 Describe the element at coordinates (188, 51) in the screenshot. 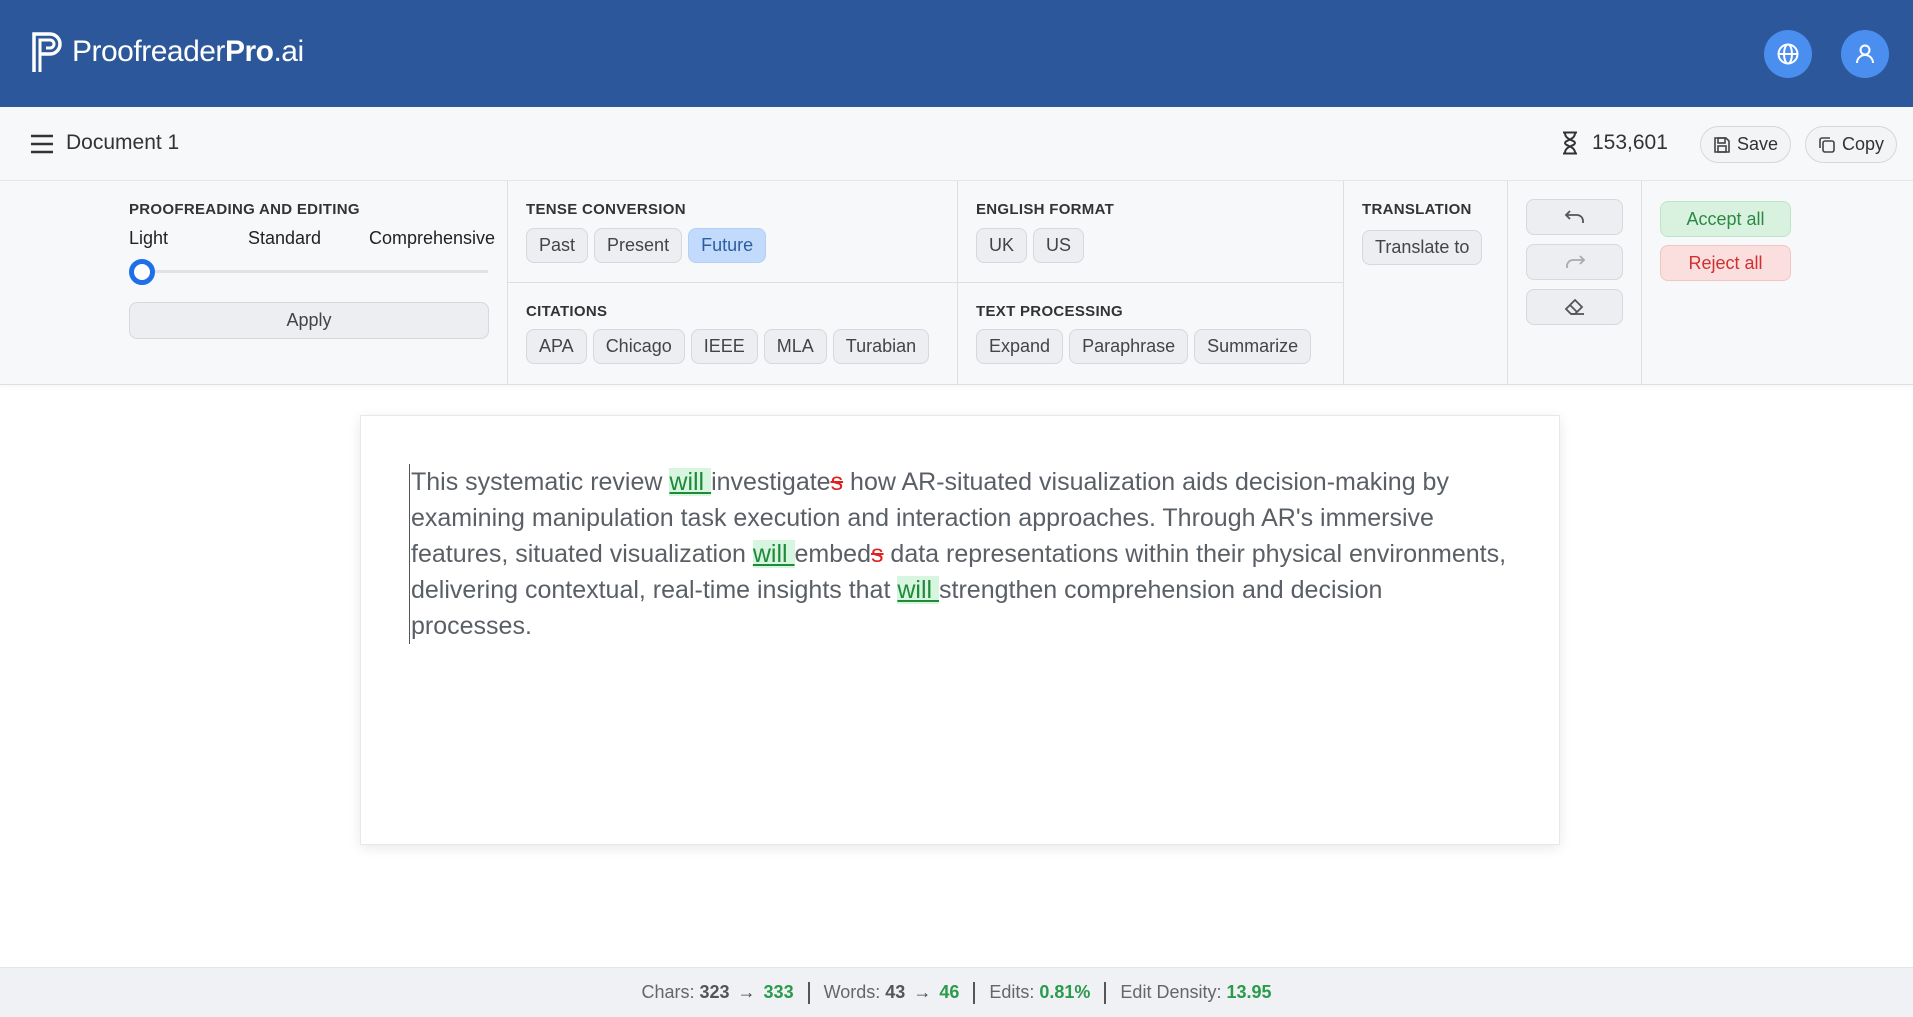

I see `brand-name: ProofreaderPro.ai` at that location.